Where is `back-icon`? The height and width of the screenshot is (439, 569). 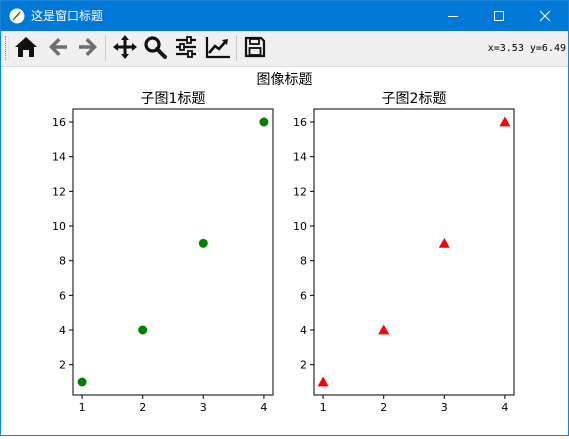 back-icon is located at coordinates (58, 49).